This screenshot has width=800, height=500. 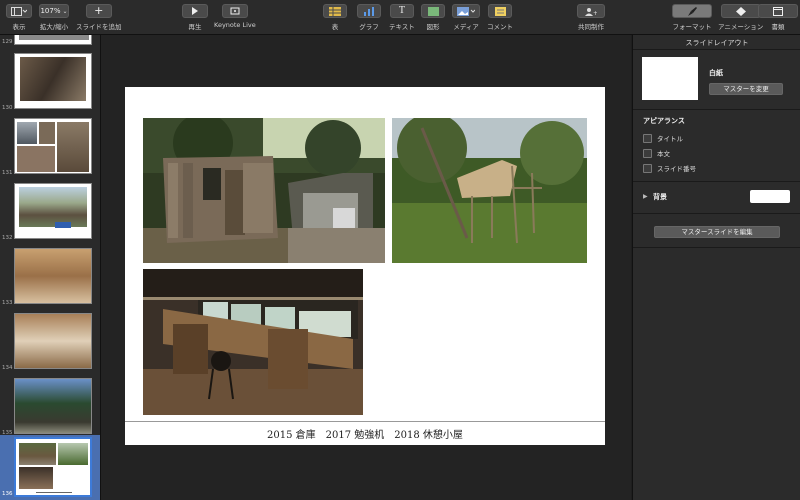 What do you see at coordinates (19, 27) in the screenshot?
I see `view-label: 表示` at bounding box center [19, 27].